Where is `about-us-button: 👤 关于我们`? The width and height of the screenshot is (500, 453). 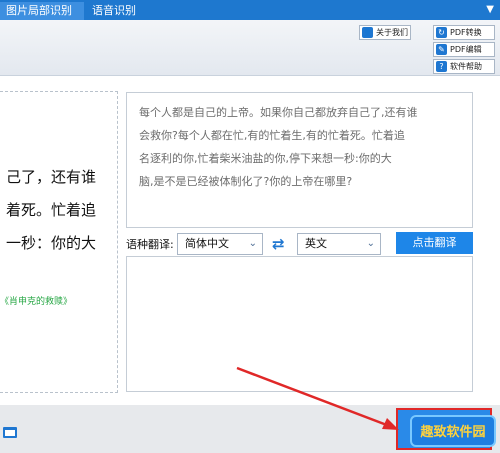 about-us-button: 👤 关于我们 is located at coordinates (385, 32).